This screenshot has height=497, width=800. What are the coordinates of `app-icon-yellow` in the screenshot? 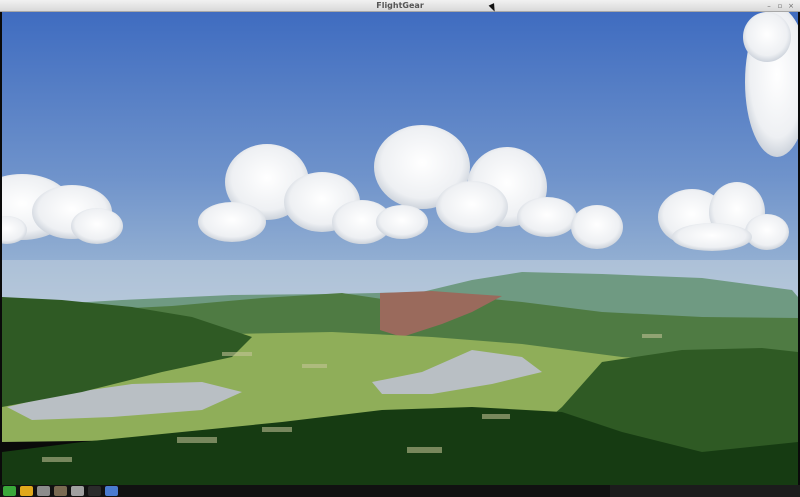 It's located at (26, 491).